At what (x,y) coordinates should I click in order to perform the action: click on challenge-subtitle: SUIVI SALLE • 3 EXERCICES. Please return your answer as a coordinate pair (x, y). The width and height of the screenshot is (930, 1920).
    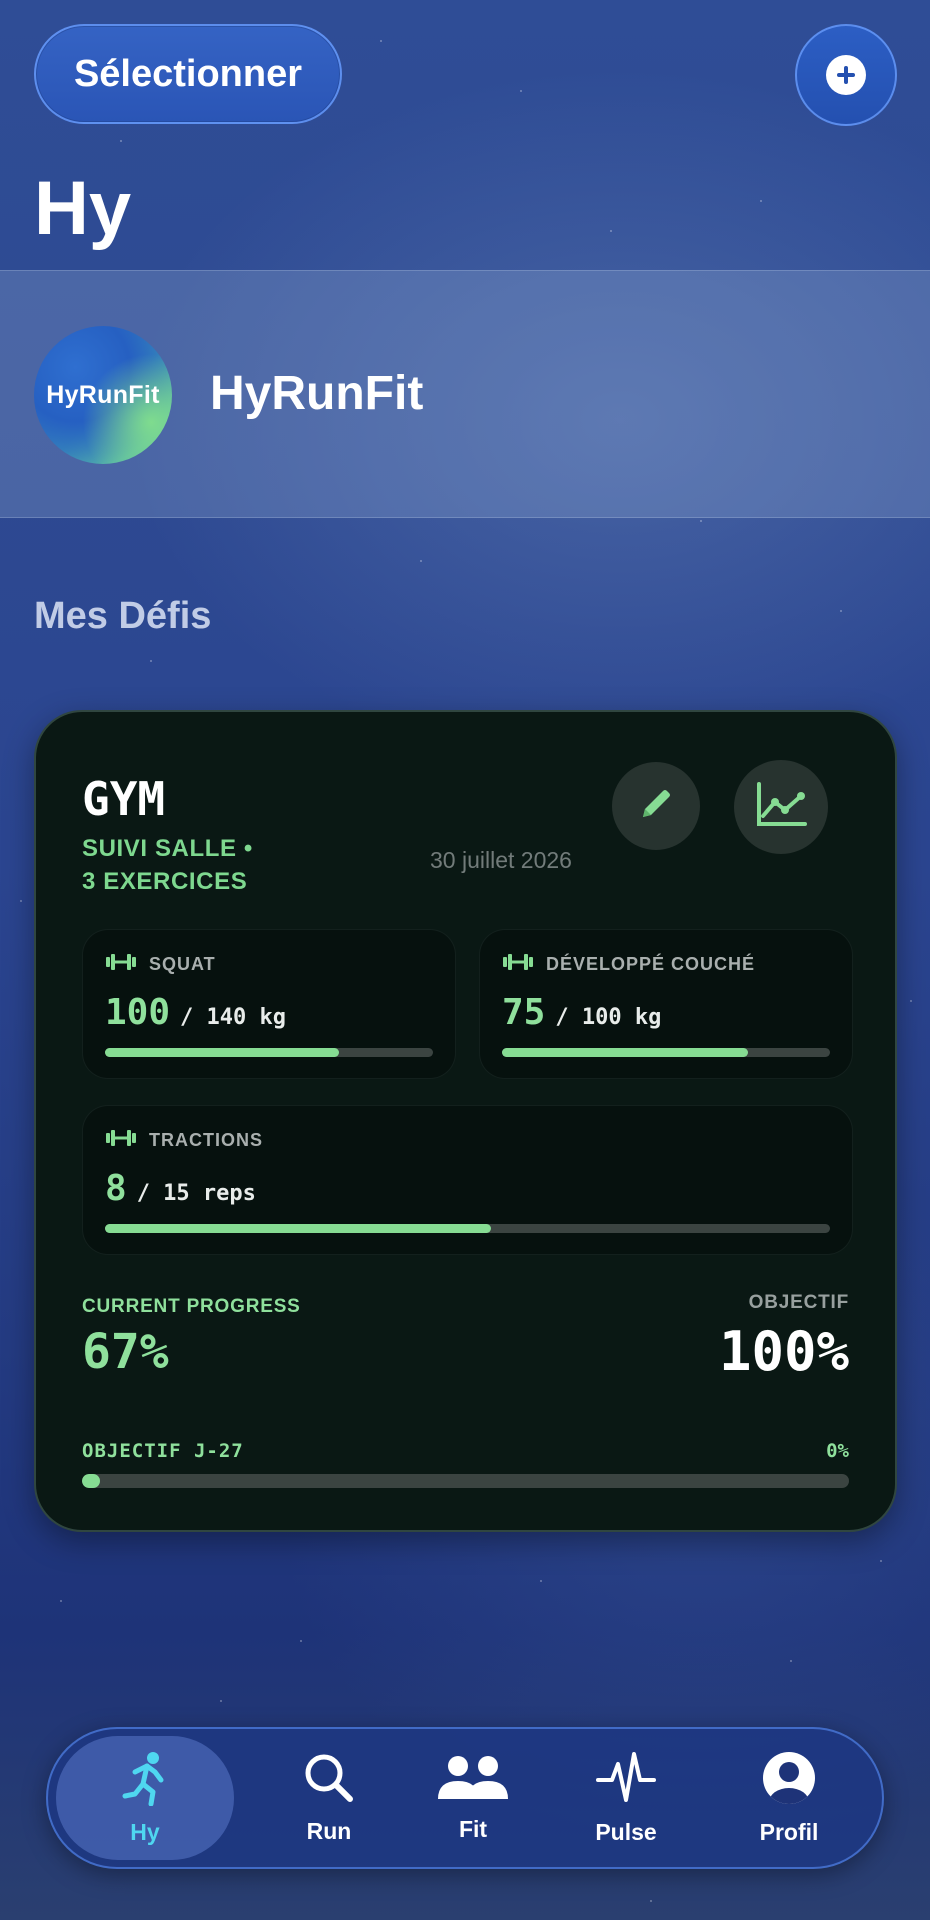
    Looking at the image, I should click on (232, 865).